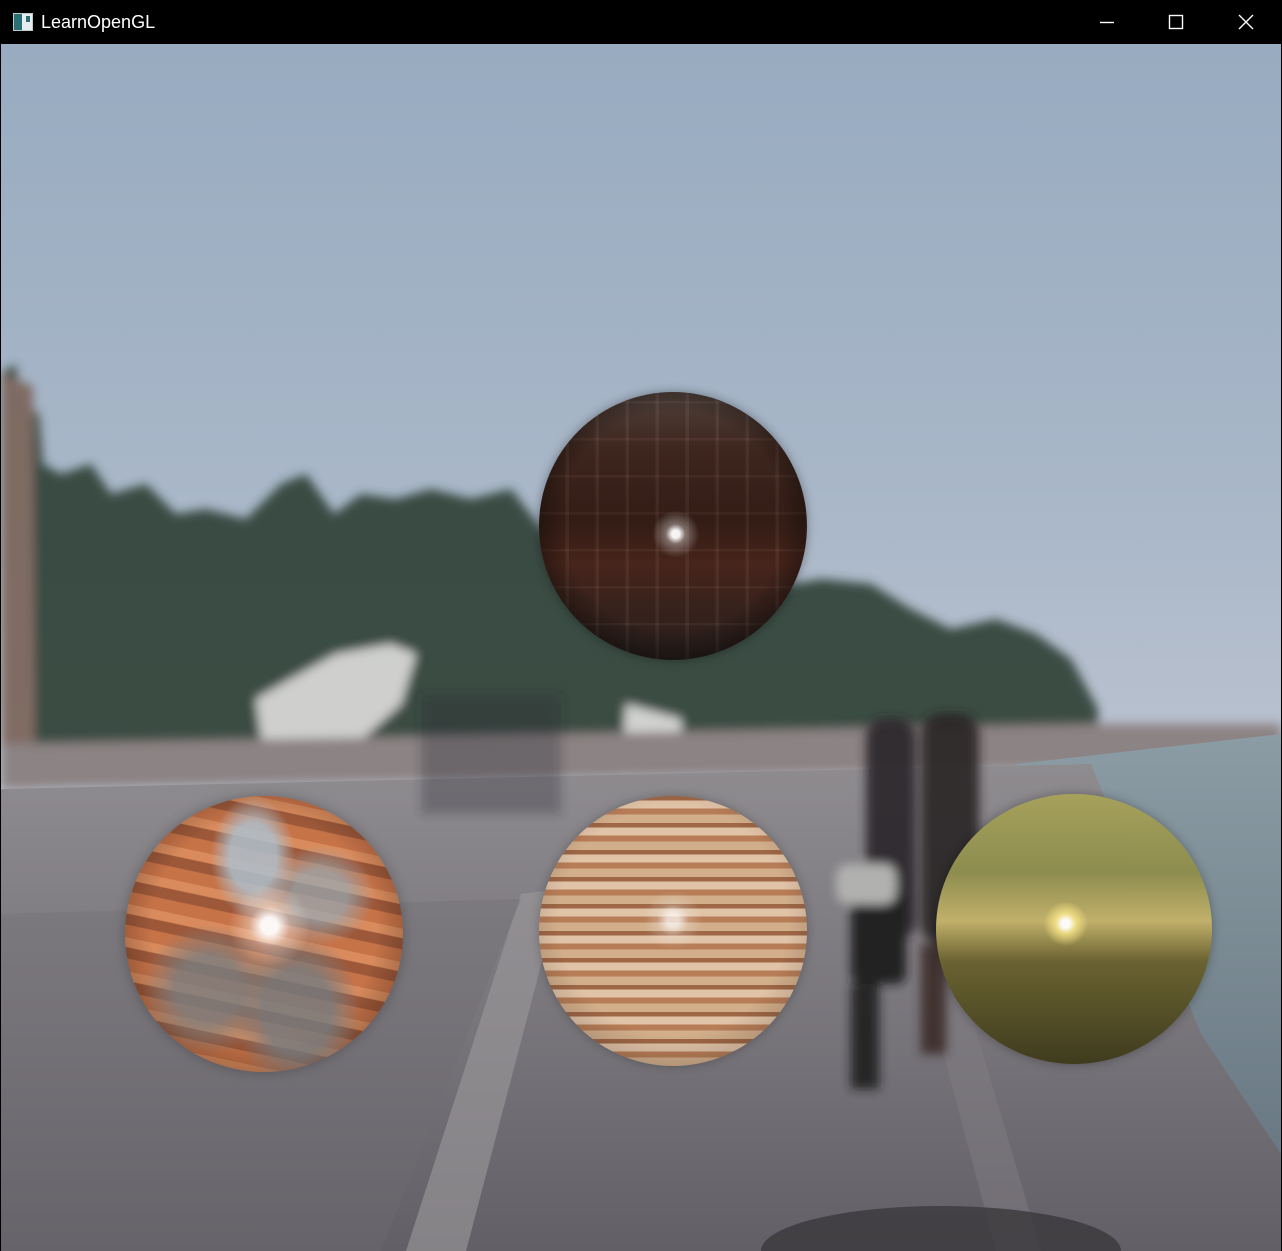  Describe the element at coordinates (673, 526) in the screenshot. I see `wood-tiles-pbr-sphere` at that location.